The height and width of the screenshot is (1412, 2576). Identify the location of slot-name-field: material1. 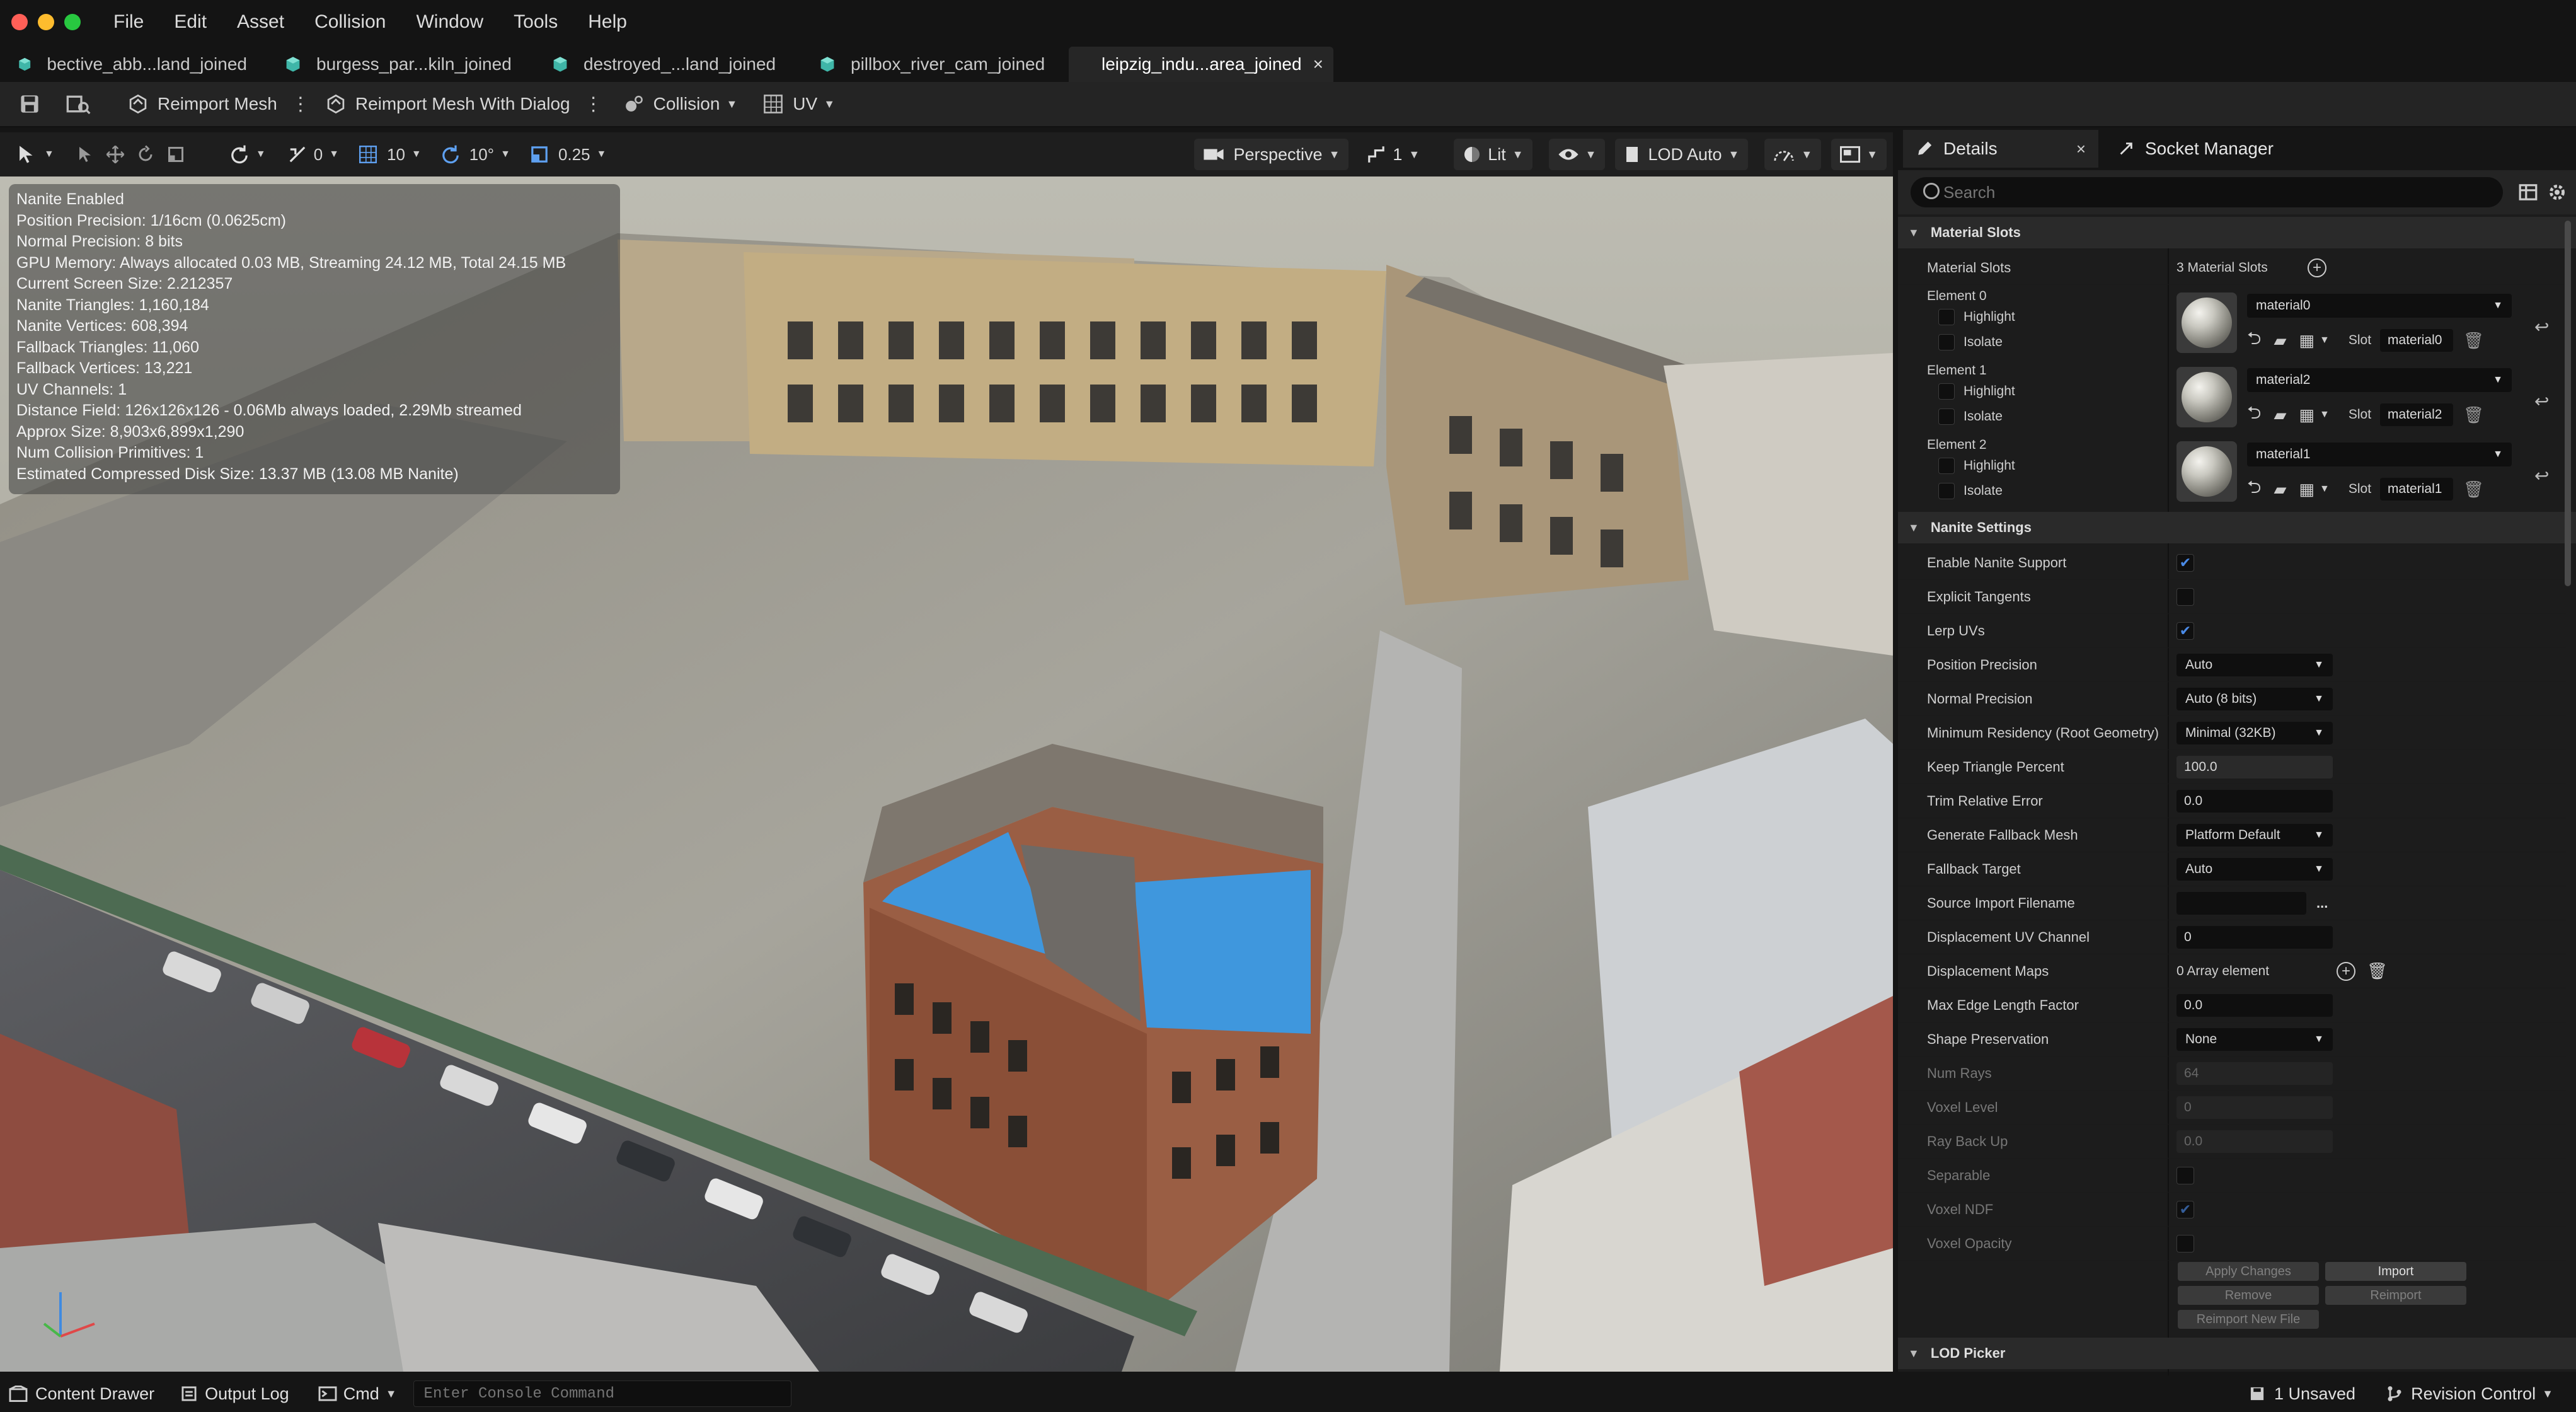
(2417, 489).